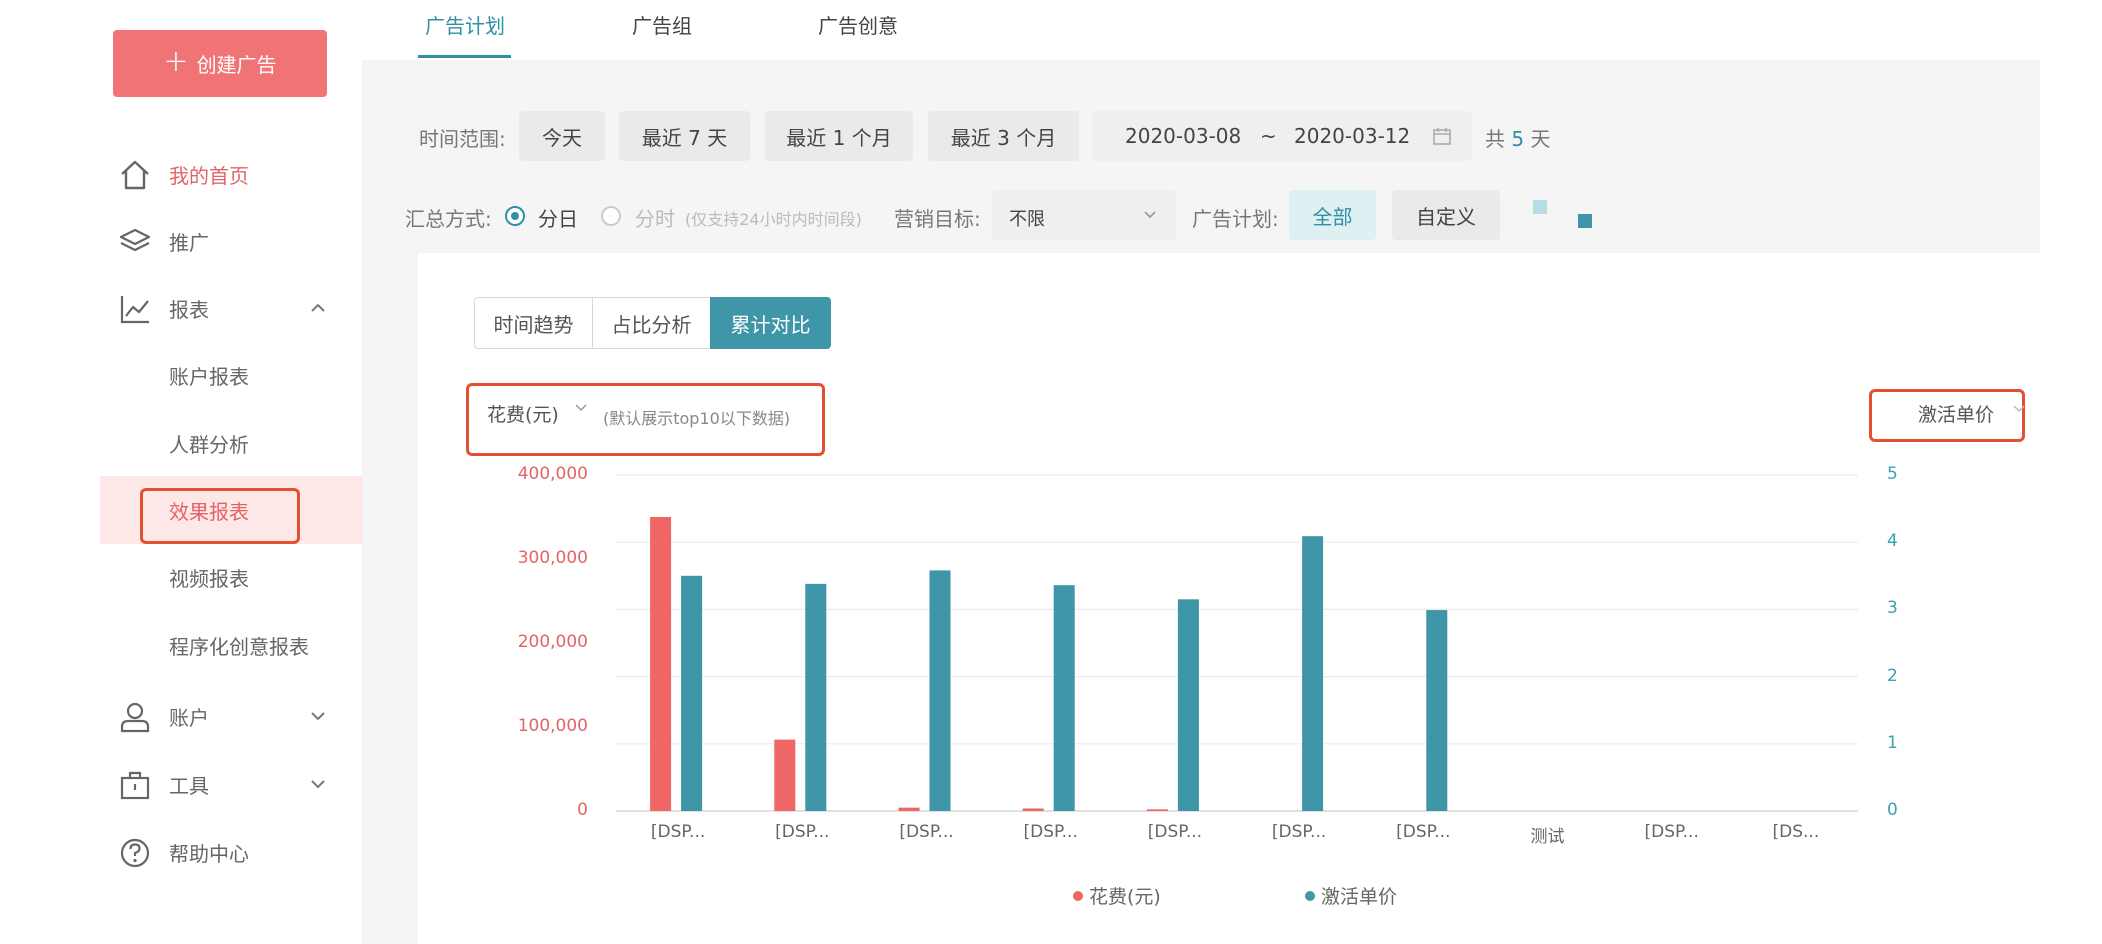 This screenshot has width=2102, height=944. Describe the element at coordinates (189, 309) in the screenshot. I see `nav-label-reports: 报表` at that location.